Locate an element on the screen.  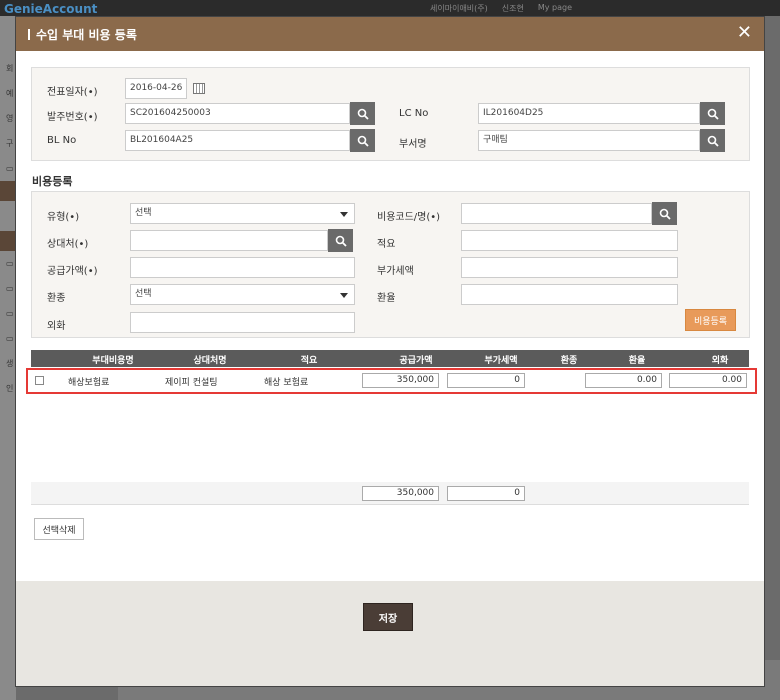
background-topbar: GenieAccount 세이마이애비(주) 신조현 My page is located at coordinates (390, 8).